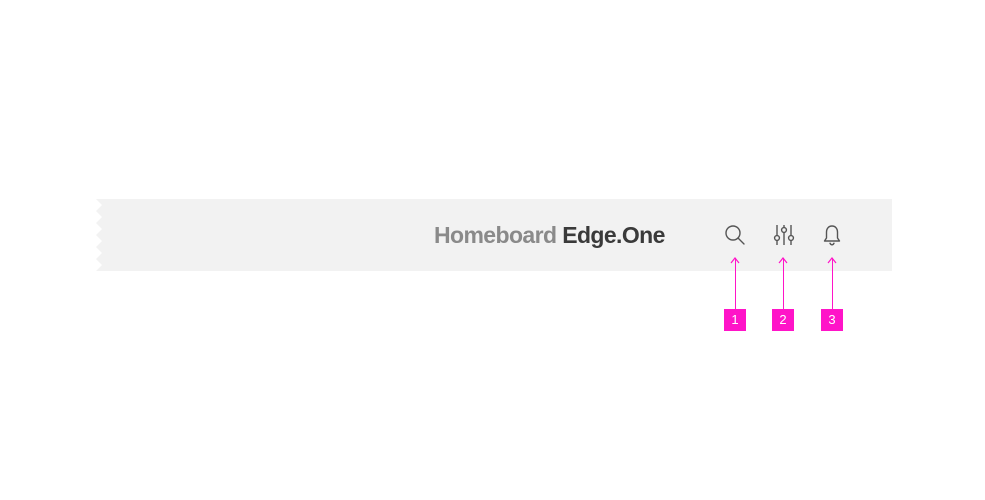 Image resolution: width=985 pixels, height=500 pixels. I want to click on brand-logo-text: Homeboard Edge.One, so click(549, 235).